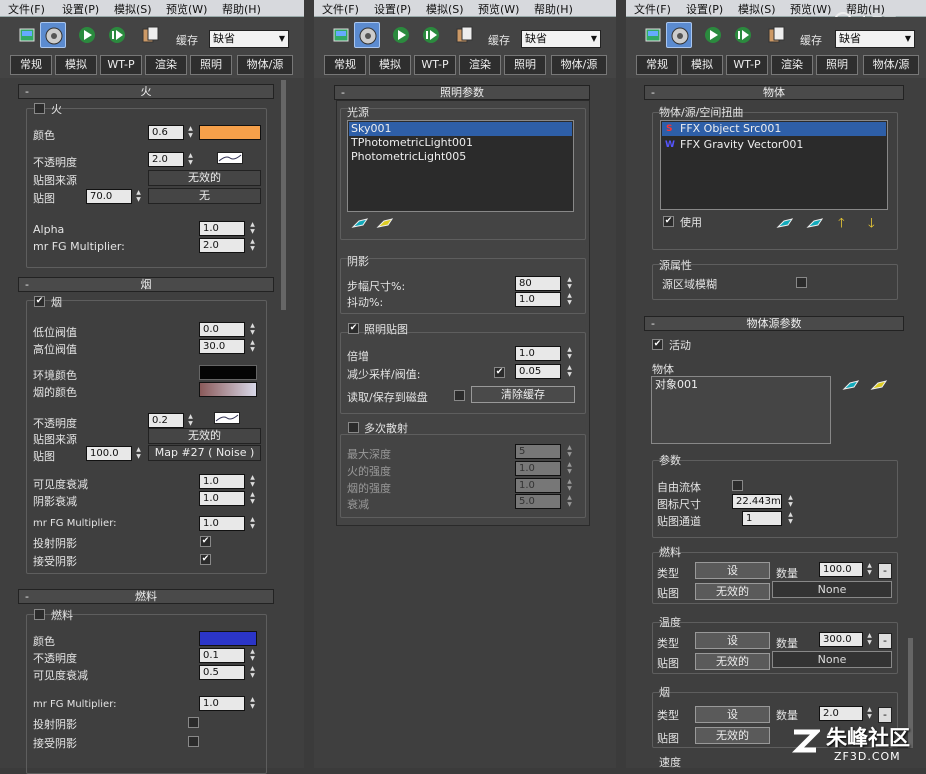 This screenshot has height=774, width=926. Describe the element at coordinates (146, 596) in the screenshot. I see `rollout-fuel-header: - 燃料` at that location.